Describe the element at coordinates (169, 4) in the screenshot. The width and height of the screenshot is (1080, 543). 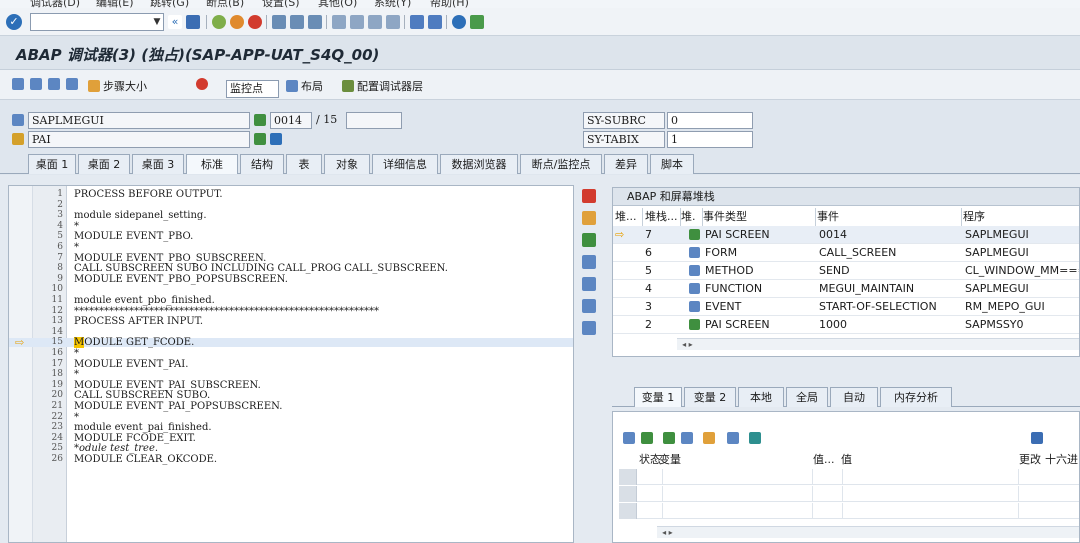
I see `menu-goto: 跳转(G)` at that location.